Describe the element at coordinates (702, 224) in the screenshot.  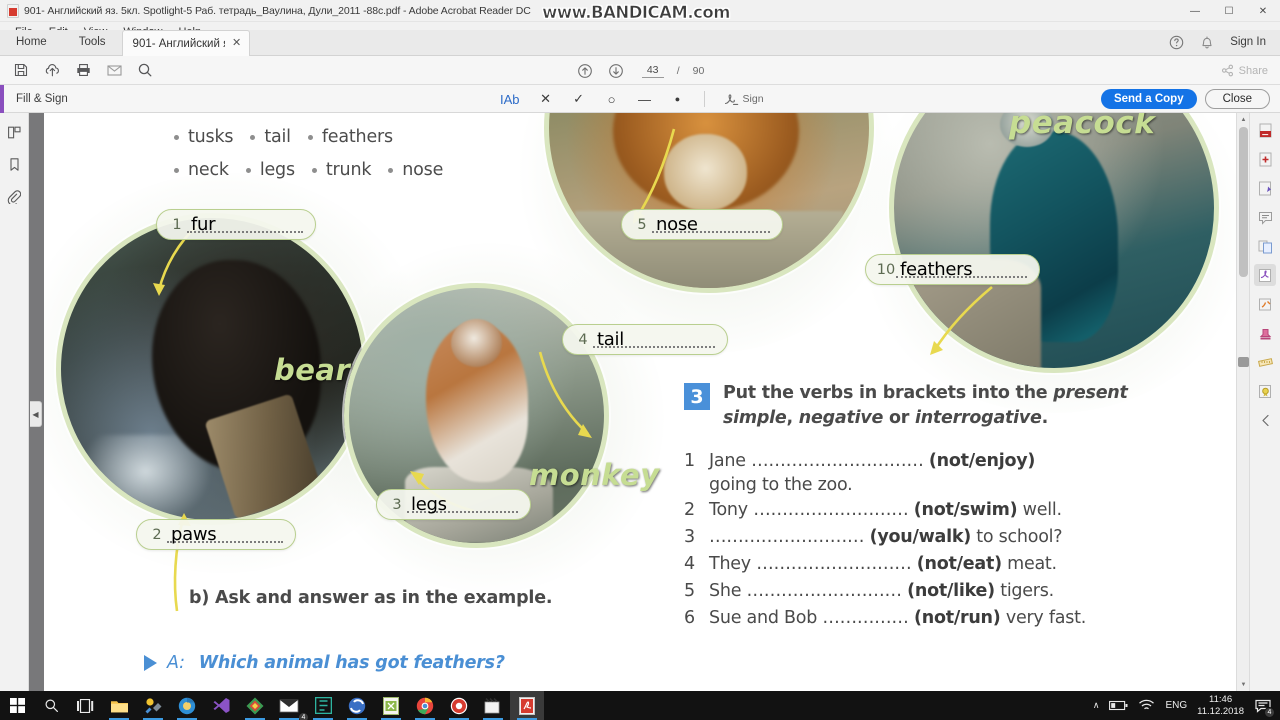
I see `answer-field-5: 5 nose` at that location.